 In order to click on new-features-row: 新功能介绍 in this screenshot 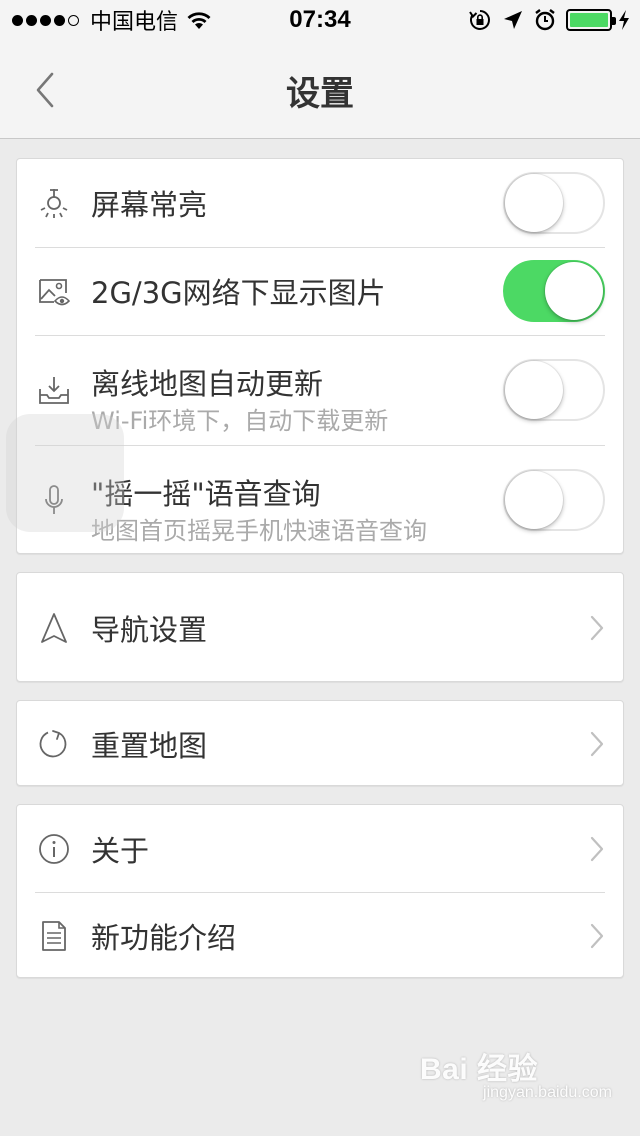, I will do `click(320, 935)`.